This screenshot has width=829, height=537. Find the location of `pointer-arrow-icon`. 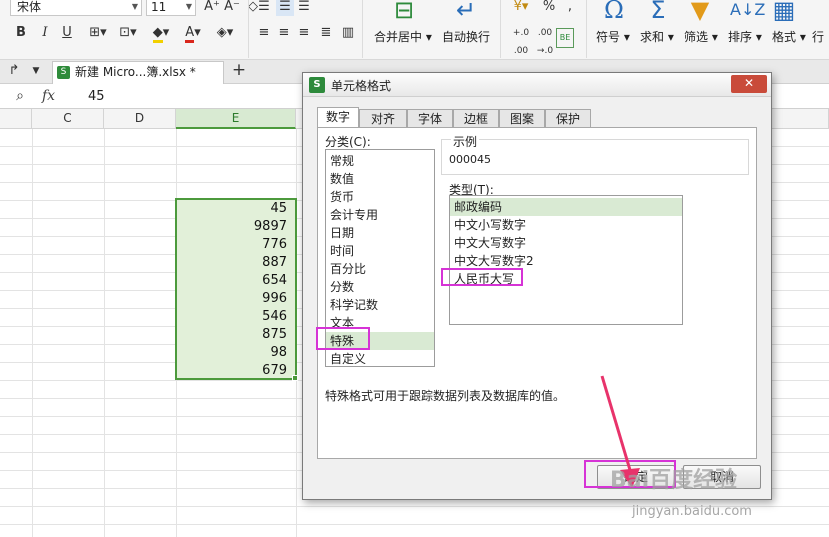

pointer-arrow-icon is located at coordinates (620, 431).